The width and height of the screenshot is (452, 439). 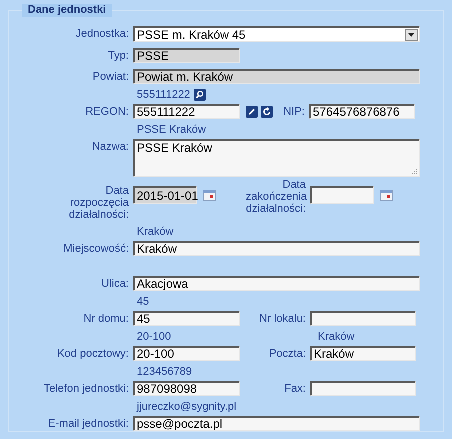 I want to click on text-field: PSSE, so click(x=186, y=55).